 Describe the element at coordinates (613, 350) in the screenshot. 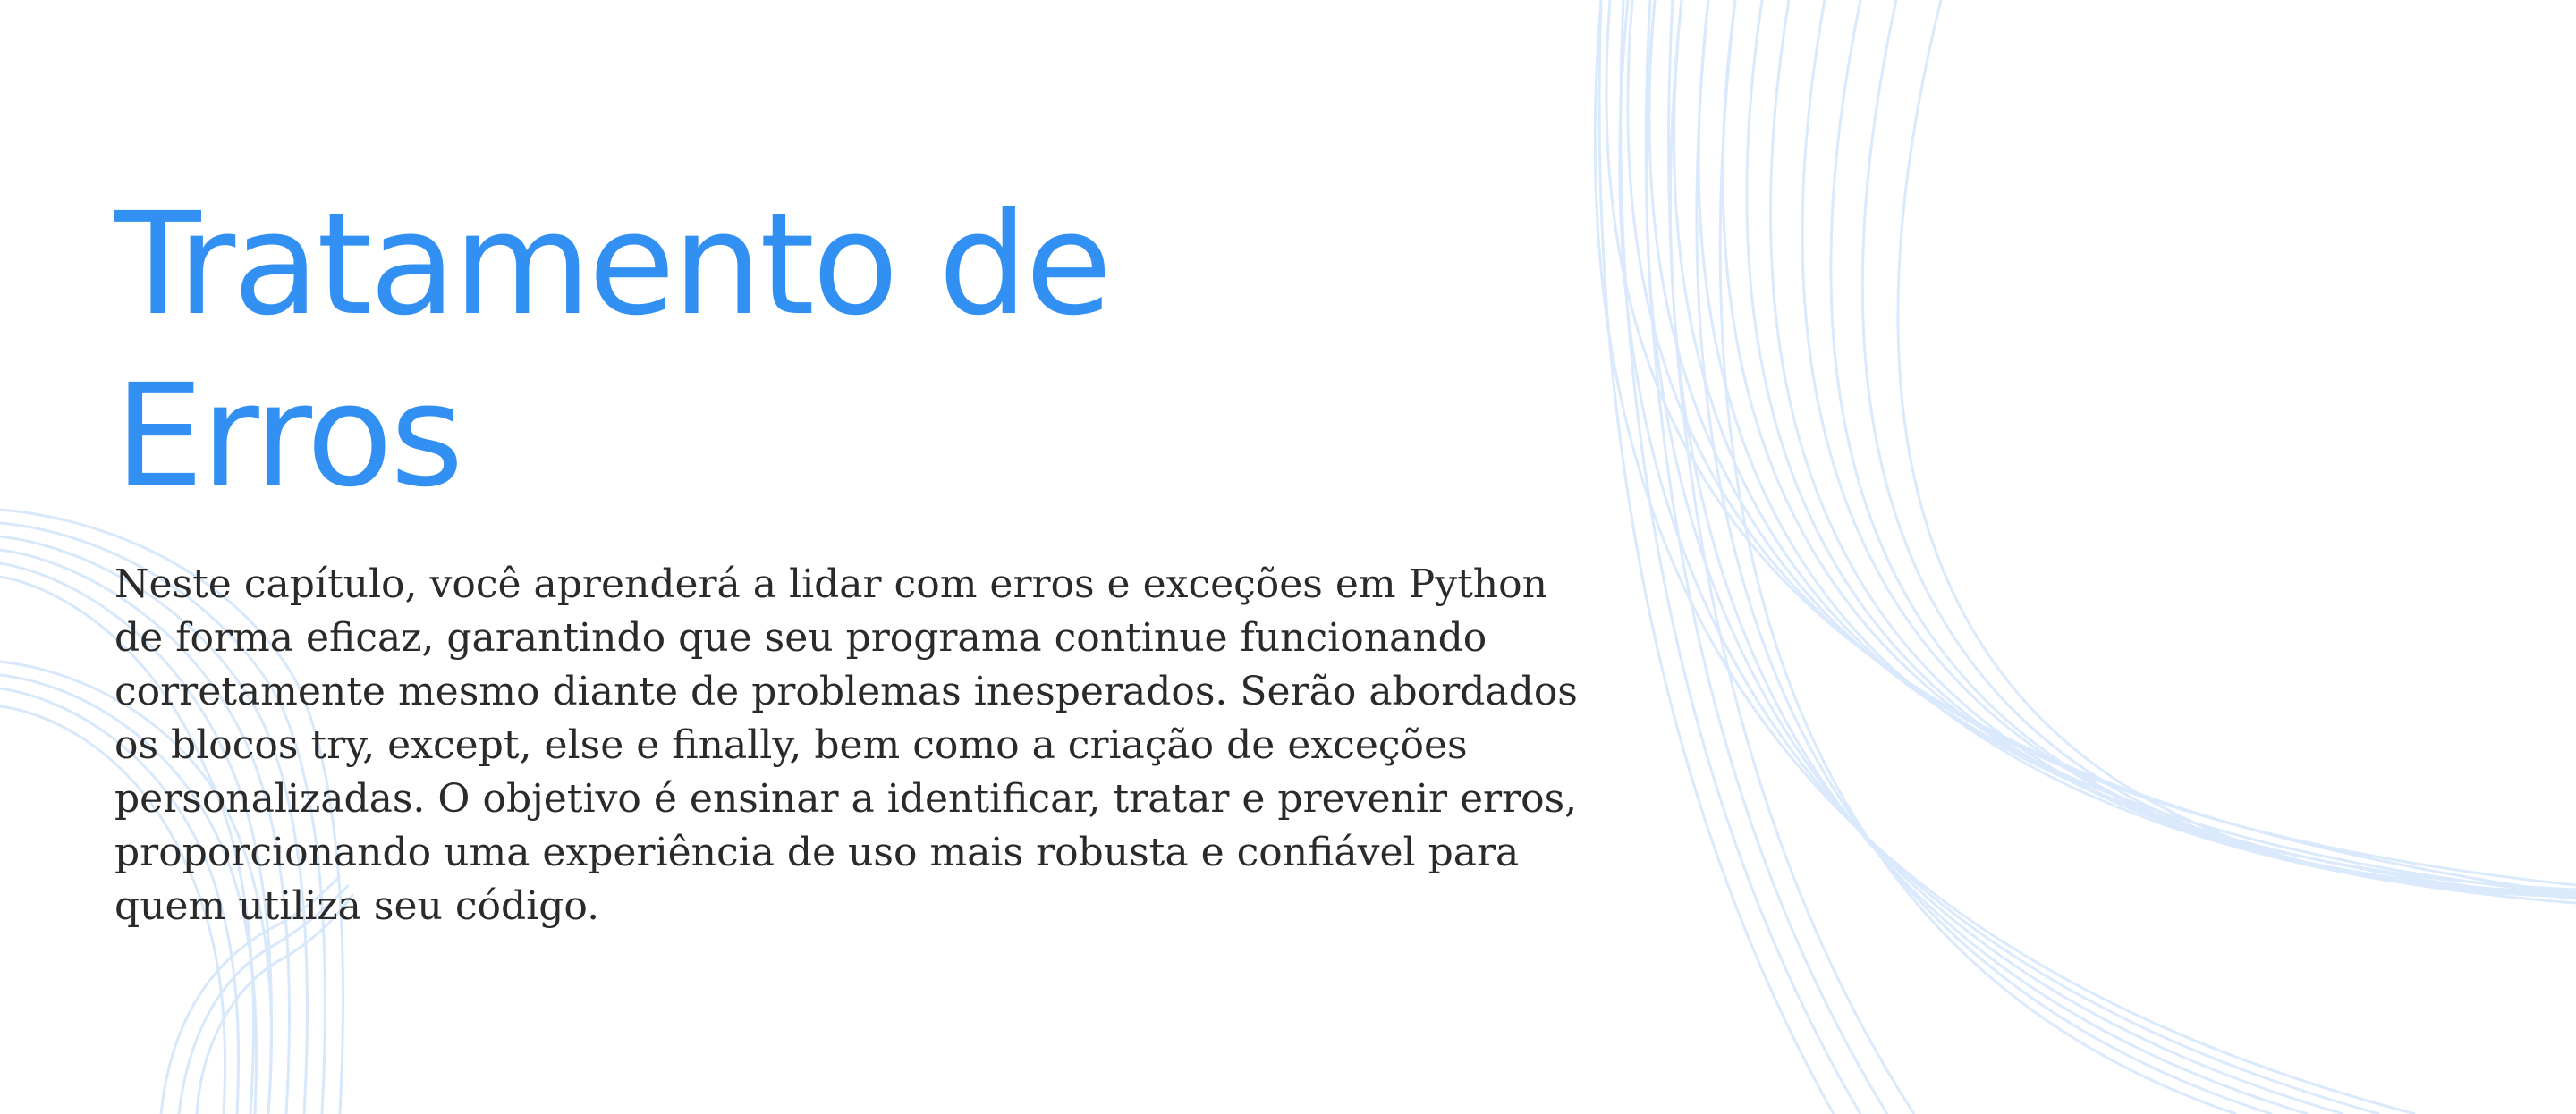

I see `slide-title: Tratamento de Erros` at that location.